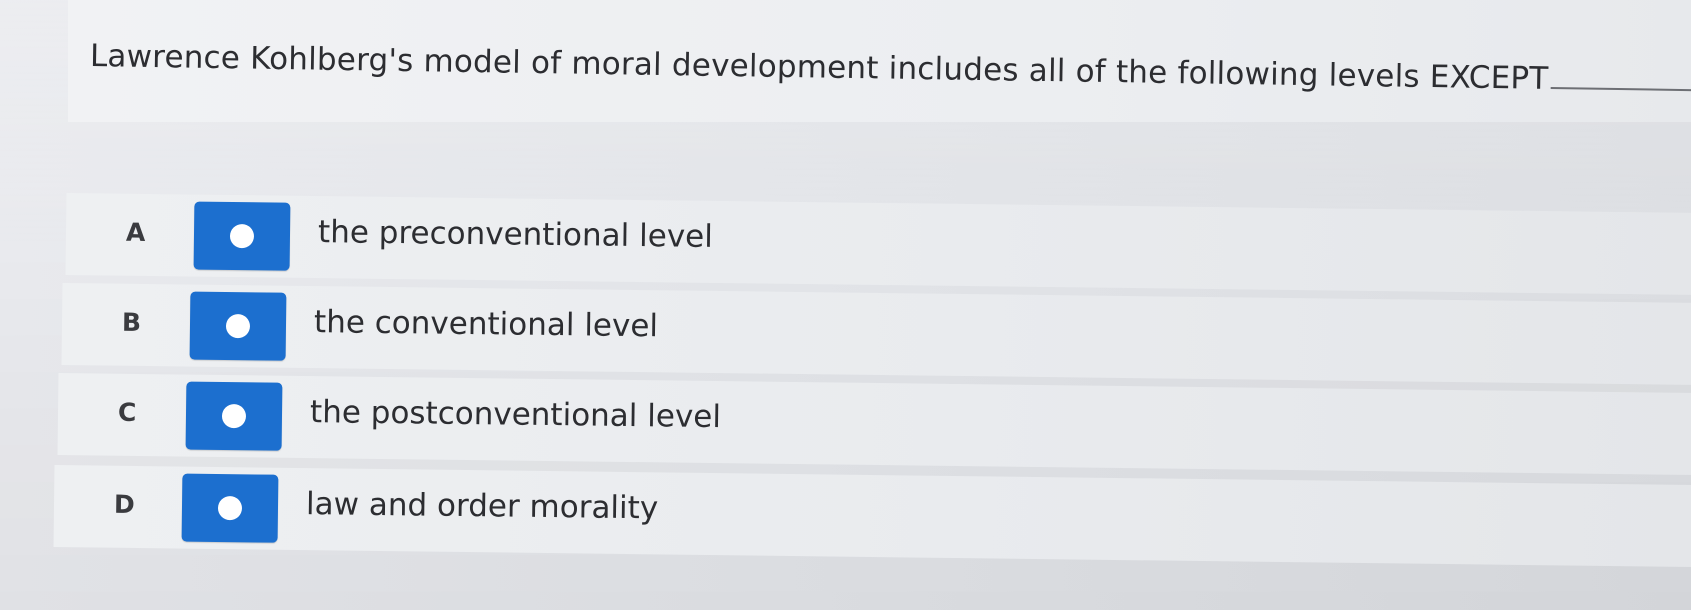 The height and width of the screenshot is (610, 1691). I want to click on option-c-radio-button, so click(234, 416).